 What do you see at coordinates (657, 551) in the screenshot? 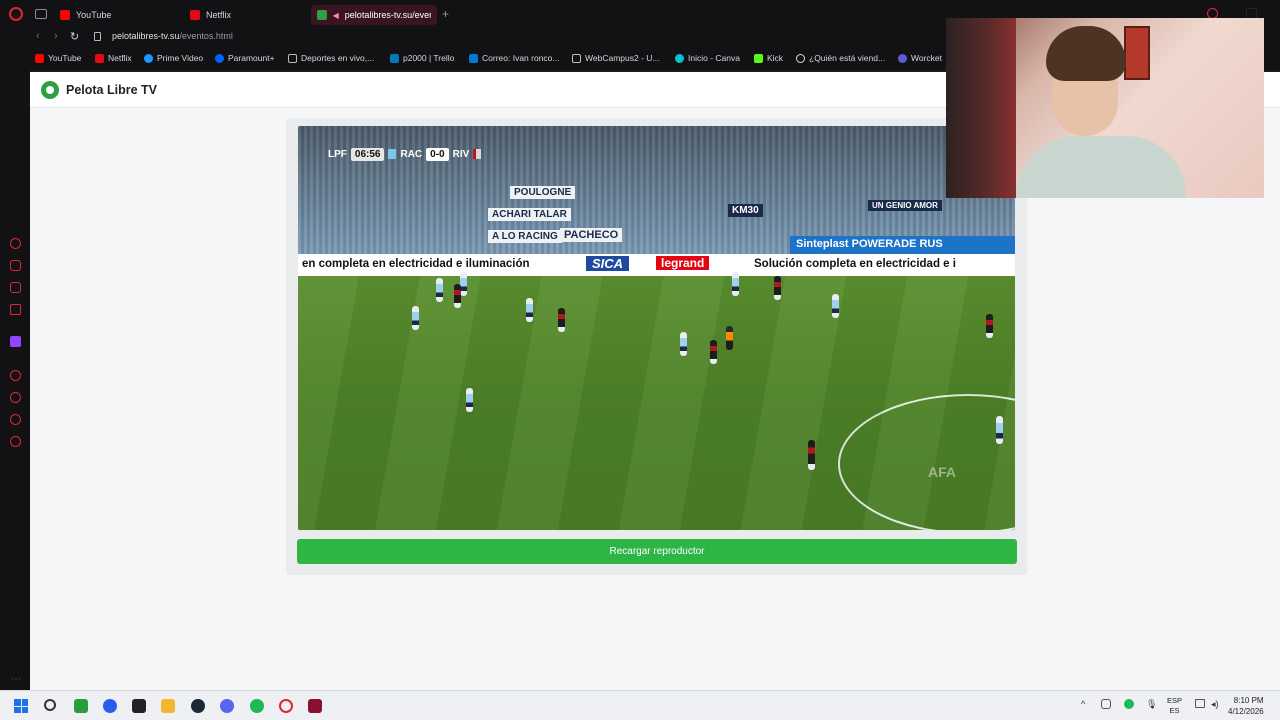
I see `reload-player-button: Recargar reproductor` at bounding box center [657, 551].